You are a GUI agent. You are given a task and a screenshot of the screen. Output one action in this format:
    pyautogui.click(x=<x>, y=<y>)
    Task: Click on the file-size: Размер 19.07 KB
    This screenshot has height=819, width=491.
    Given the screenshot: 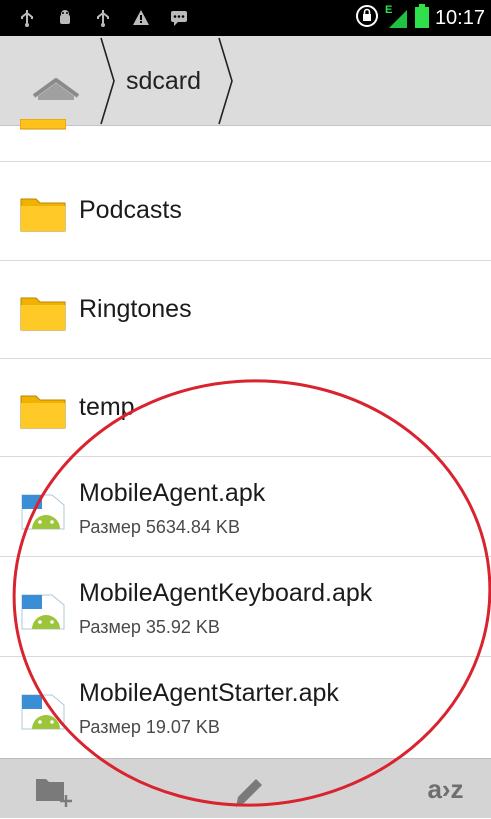 What is the action you would take?
    pyautogui.click(x=149, y=727)
    